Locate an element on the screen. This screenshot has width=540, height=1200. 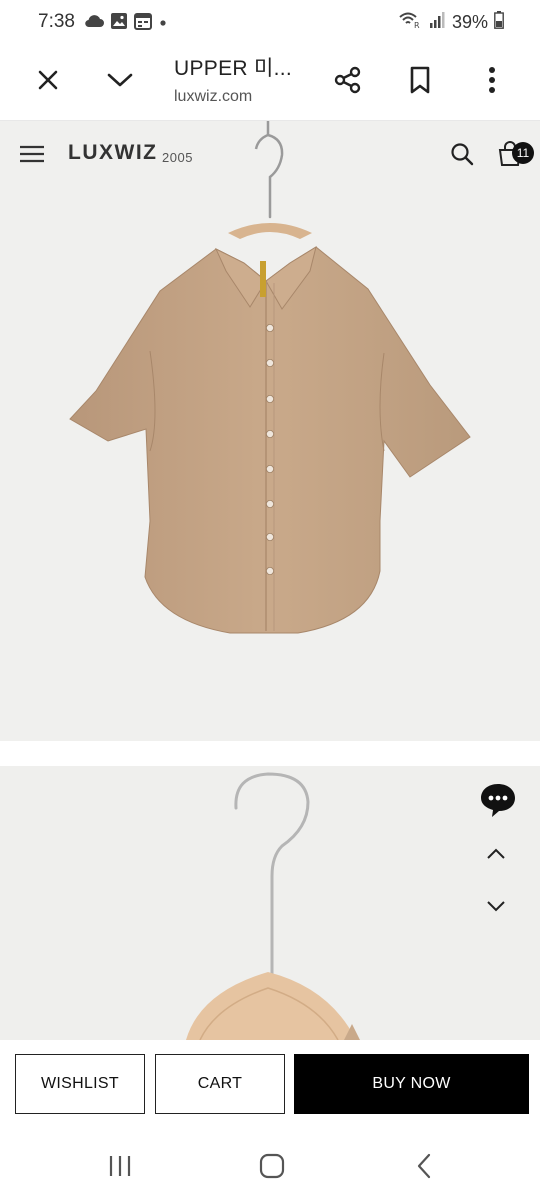
battery-percent: 39% is located at coordinates (469, 22).